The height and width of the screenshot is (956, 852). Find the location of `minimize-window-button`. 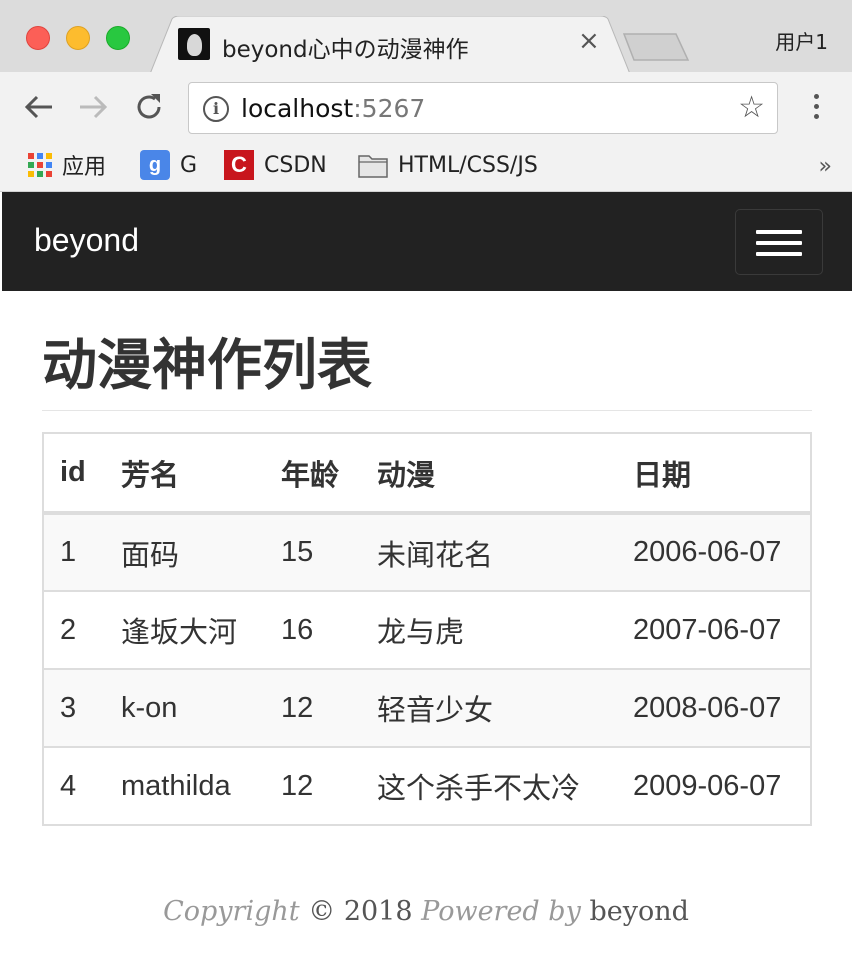

minimize-window-button is located at coordinates (78, 38).